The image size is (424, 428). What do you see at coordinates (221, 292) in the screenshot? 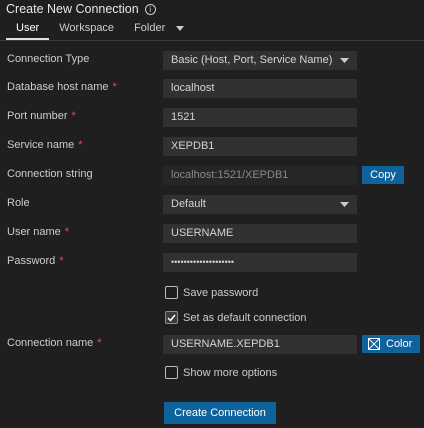
I see `save-password-label: Save password` at bounding box center [221, 292].